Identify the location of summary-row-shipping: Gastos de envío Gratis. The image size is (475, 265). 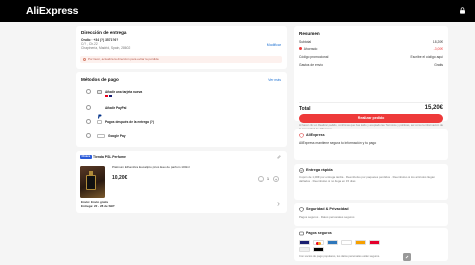
(371, 65).